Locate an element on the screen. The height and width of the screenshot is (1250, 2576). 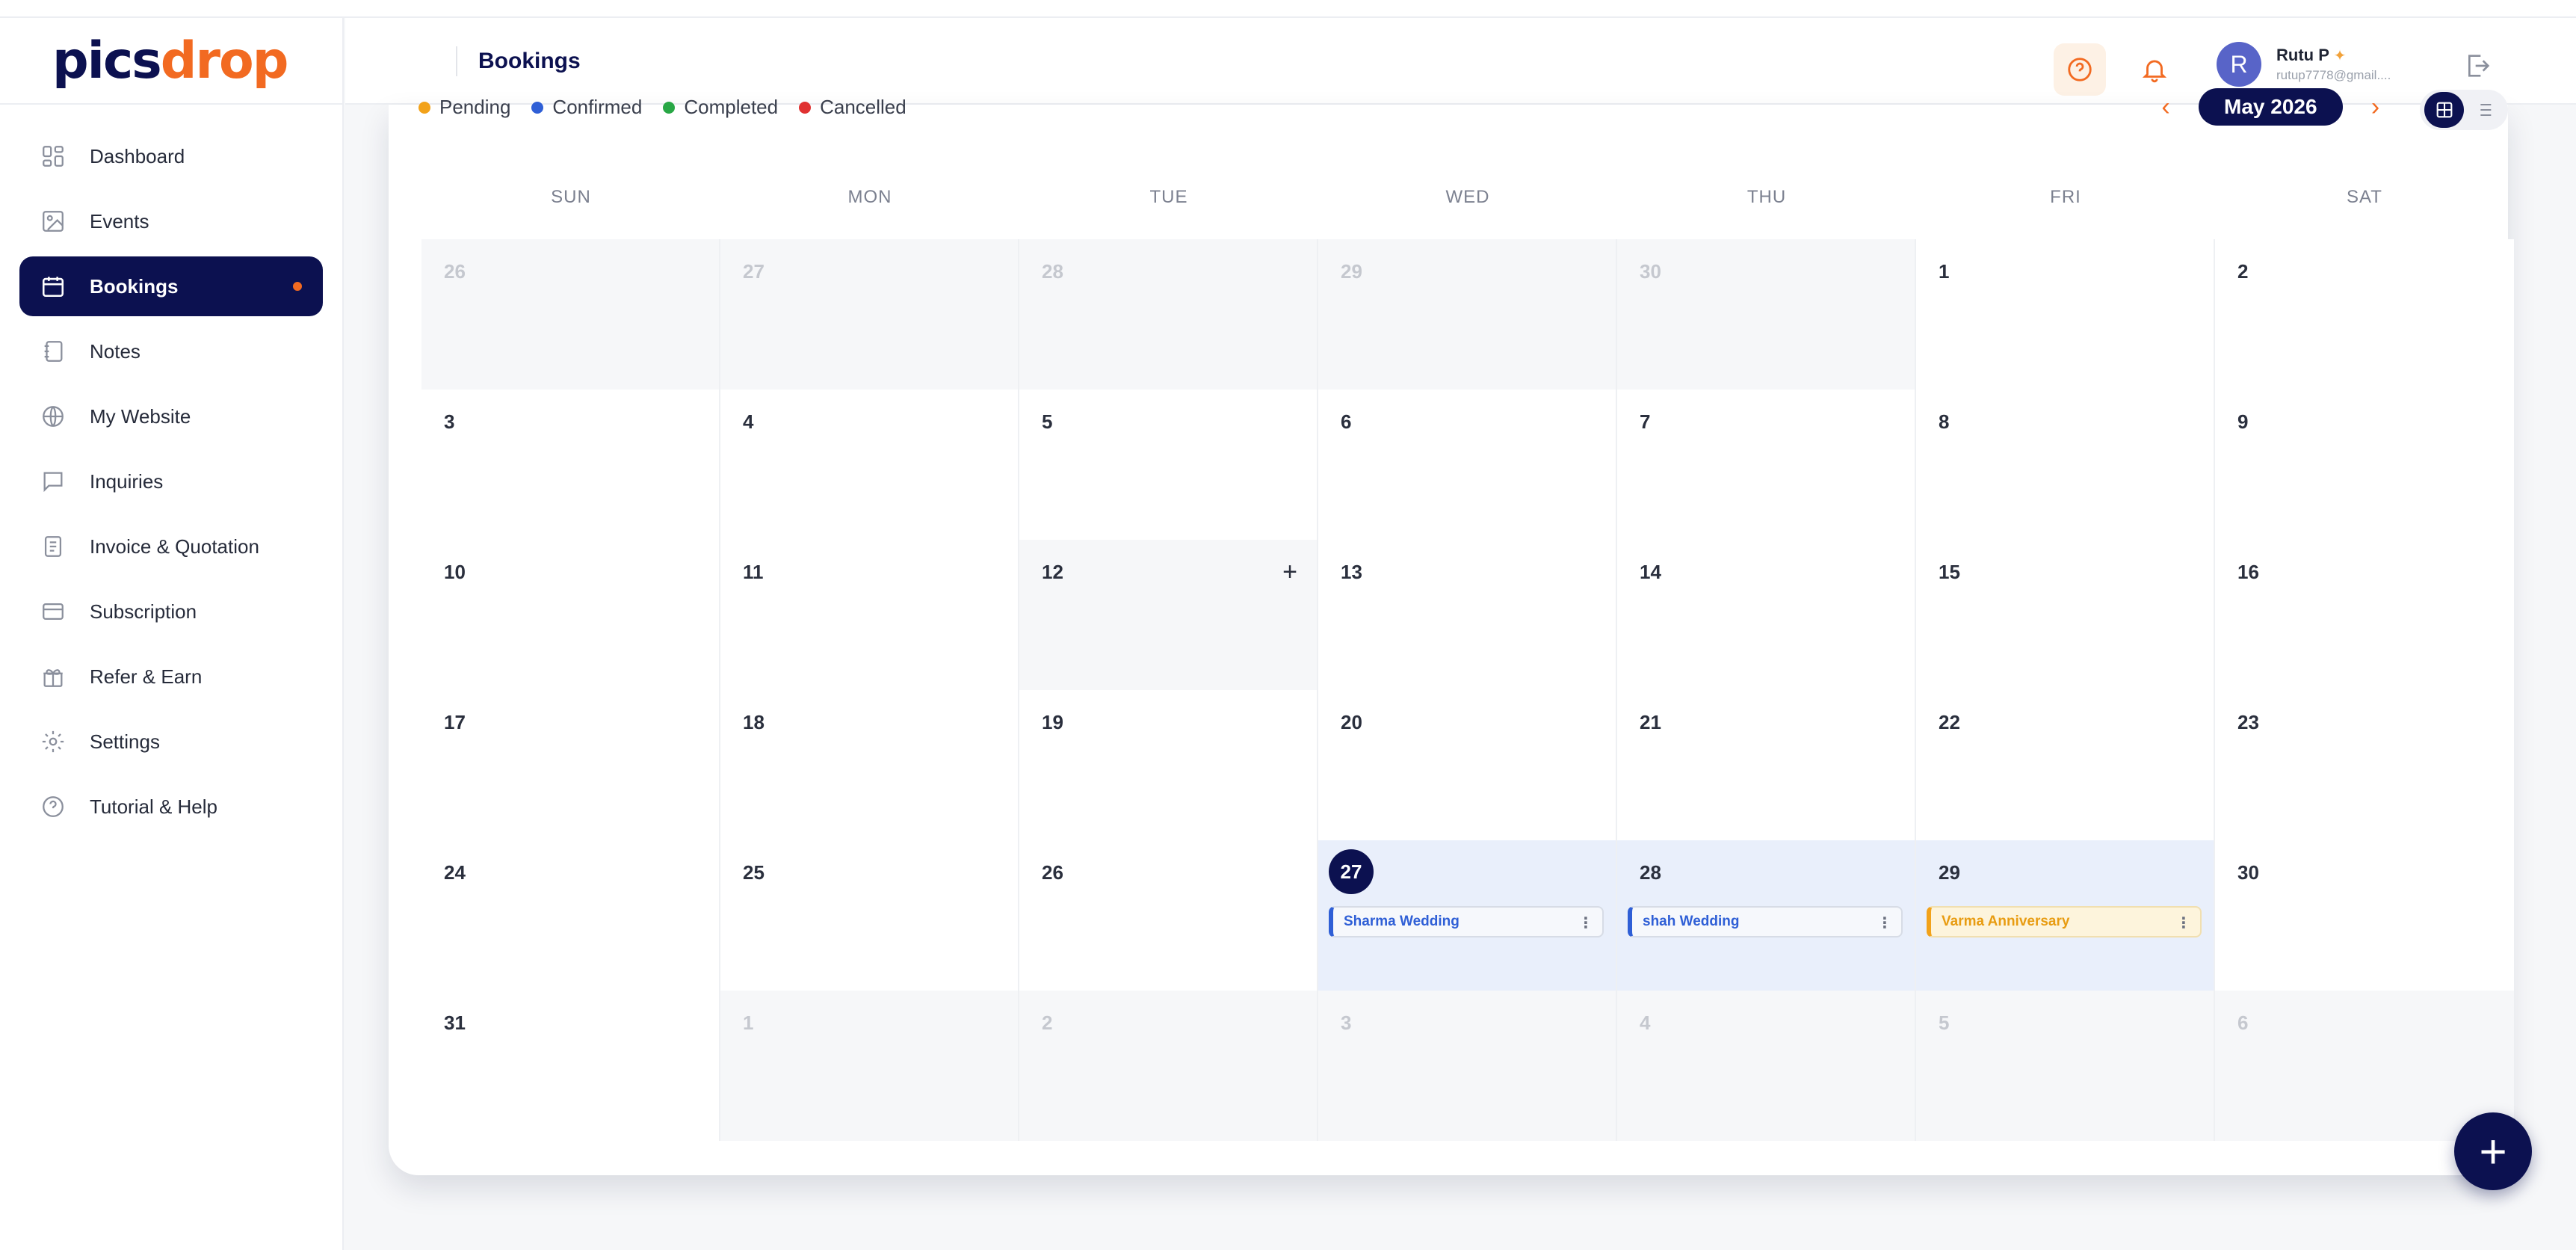
calendar-day: 28 is located at coordinates (1169, 314).